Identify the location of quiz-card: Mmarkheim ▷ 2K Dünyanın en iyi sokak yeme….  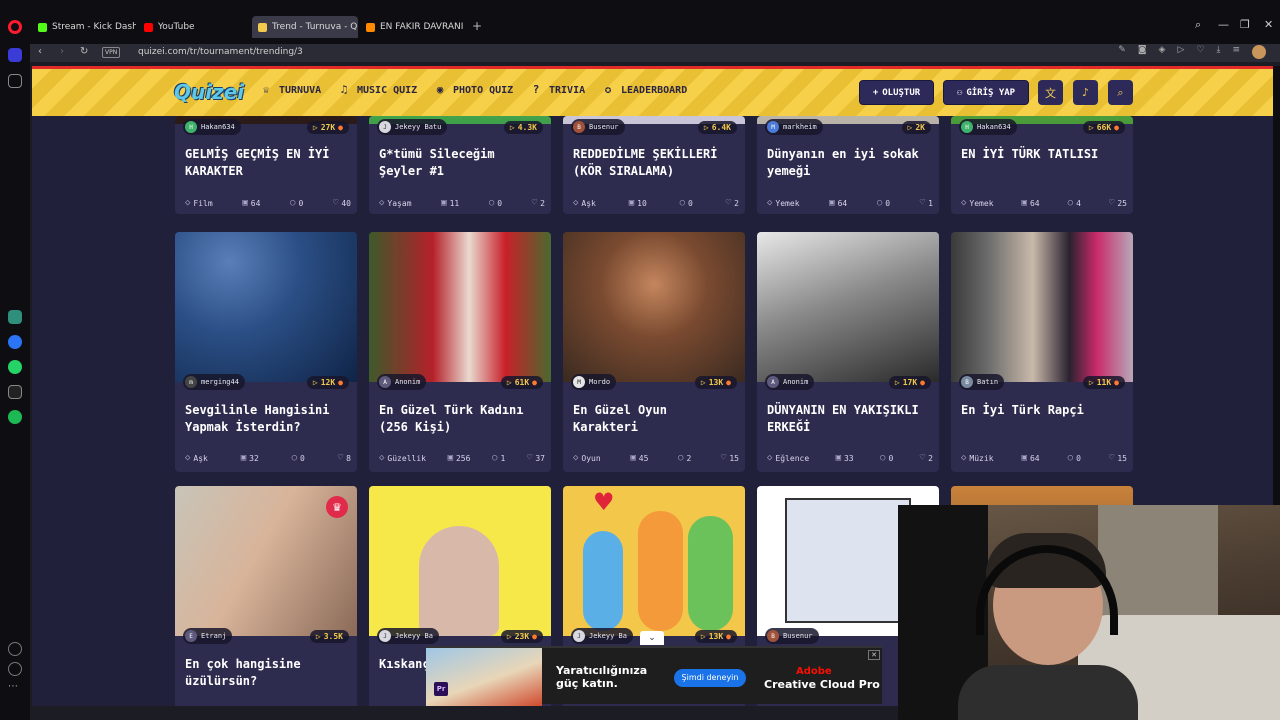
(848, 165).